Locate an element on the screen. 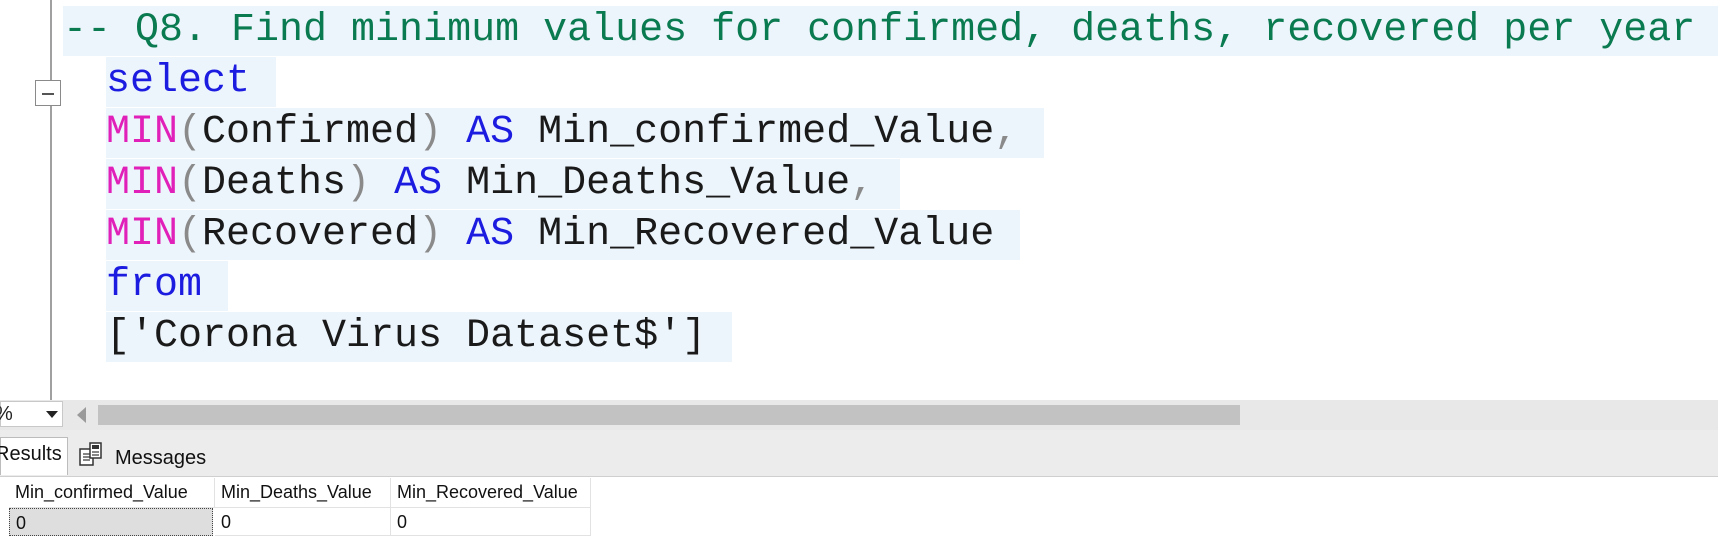 The width and height of the screenshot is (1718, 542). tab-results-label: Results is located at coordinates (31, 454).